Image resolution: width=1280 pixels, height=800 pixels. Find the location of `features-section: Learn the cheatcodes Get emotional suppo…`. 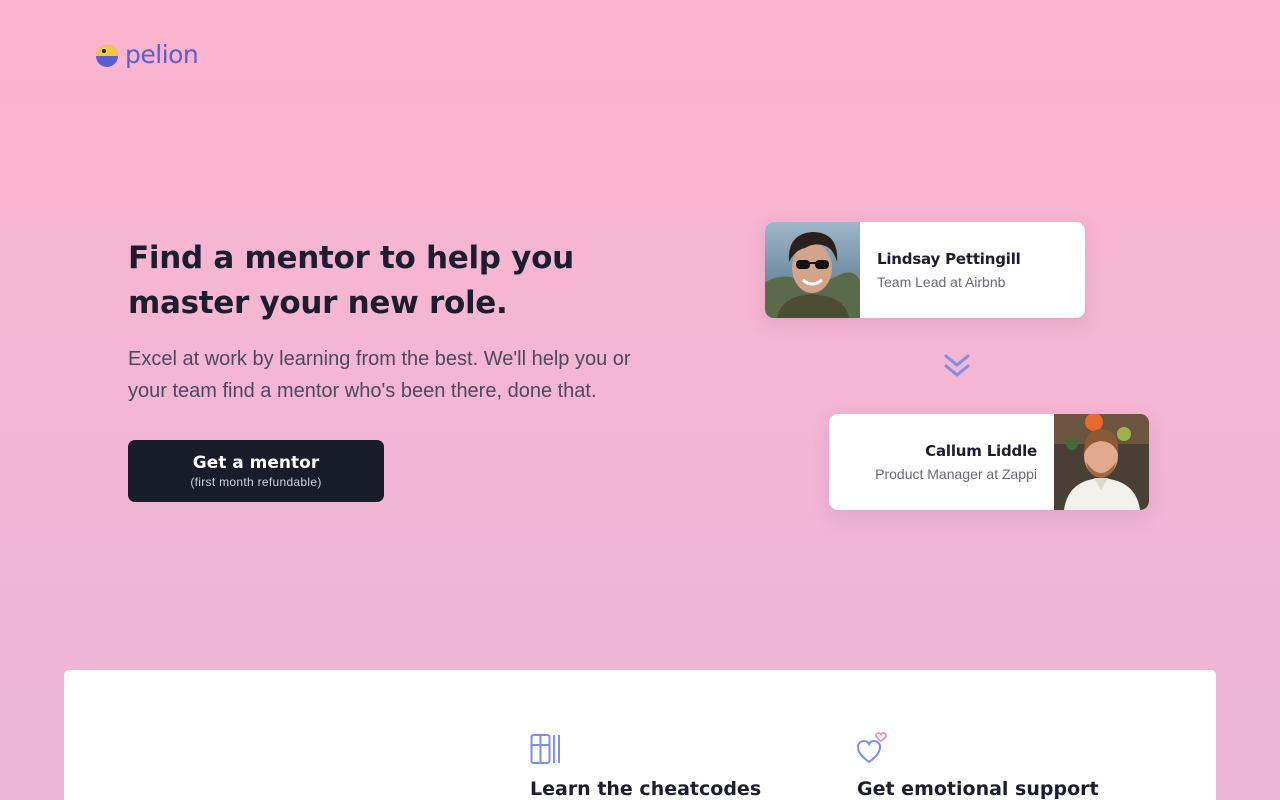

features-section: Learn the cheatcodes Get emotional suppo… is located at coordinates (640, 735).